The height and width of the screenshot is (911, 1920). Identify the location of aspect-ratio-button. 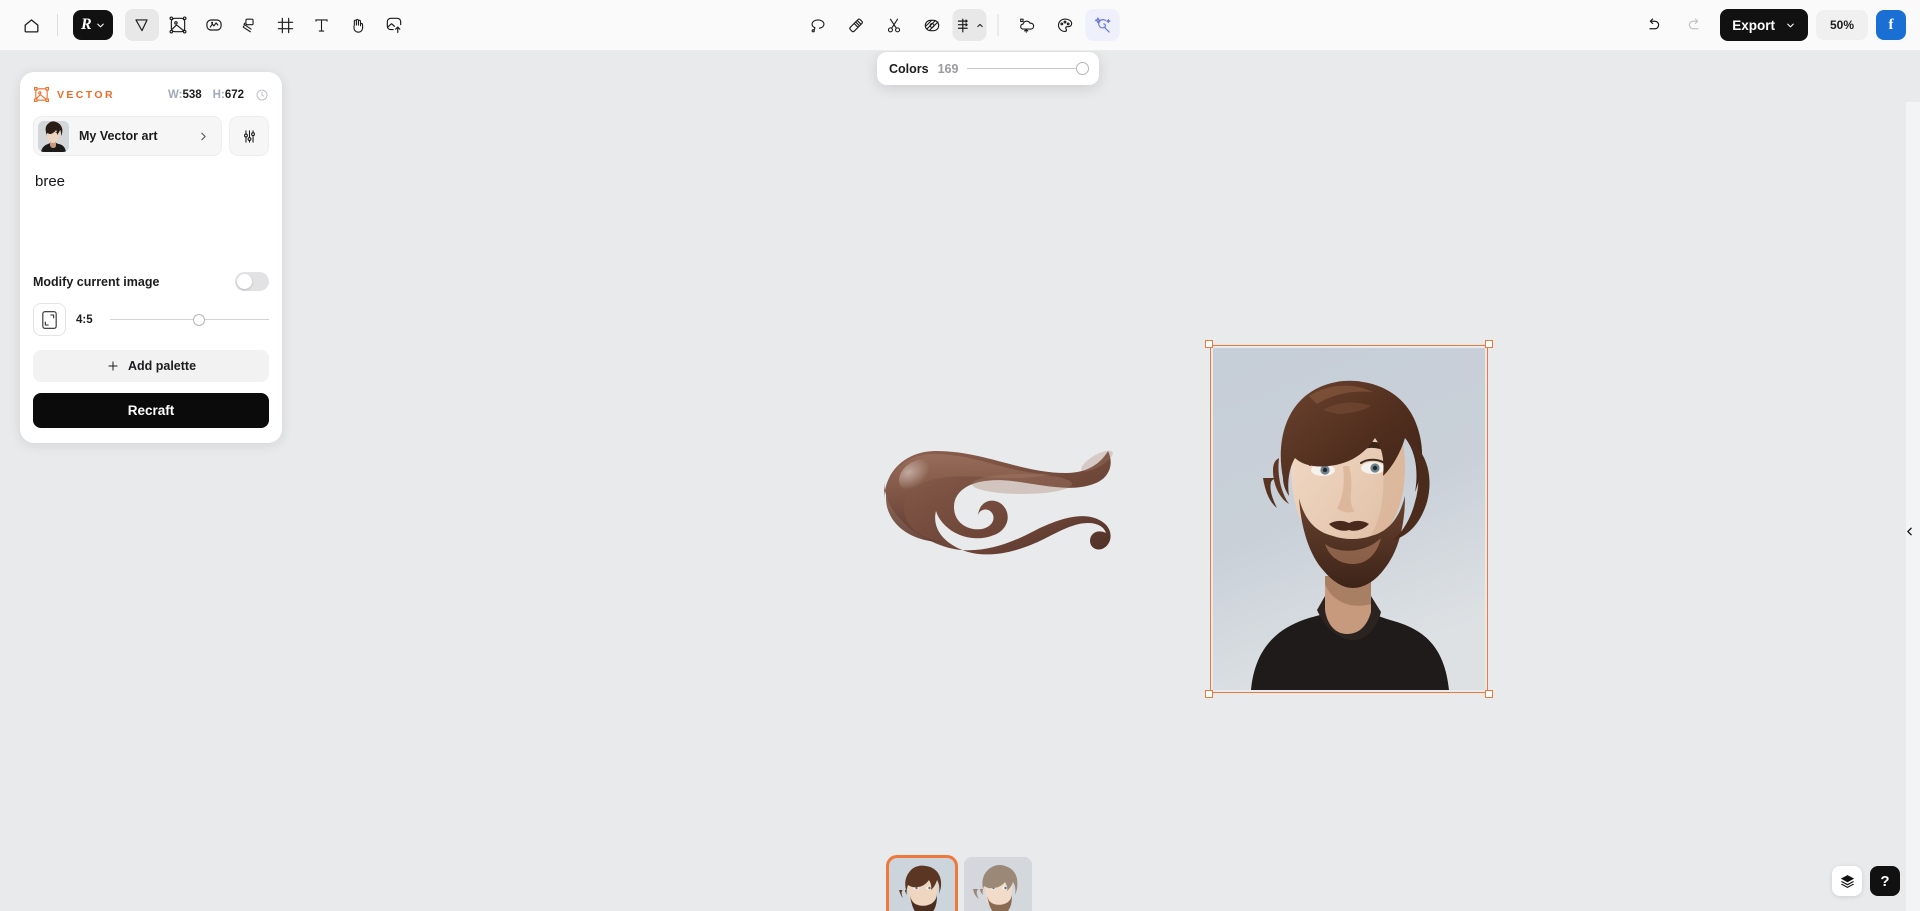
(49, 319).